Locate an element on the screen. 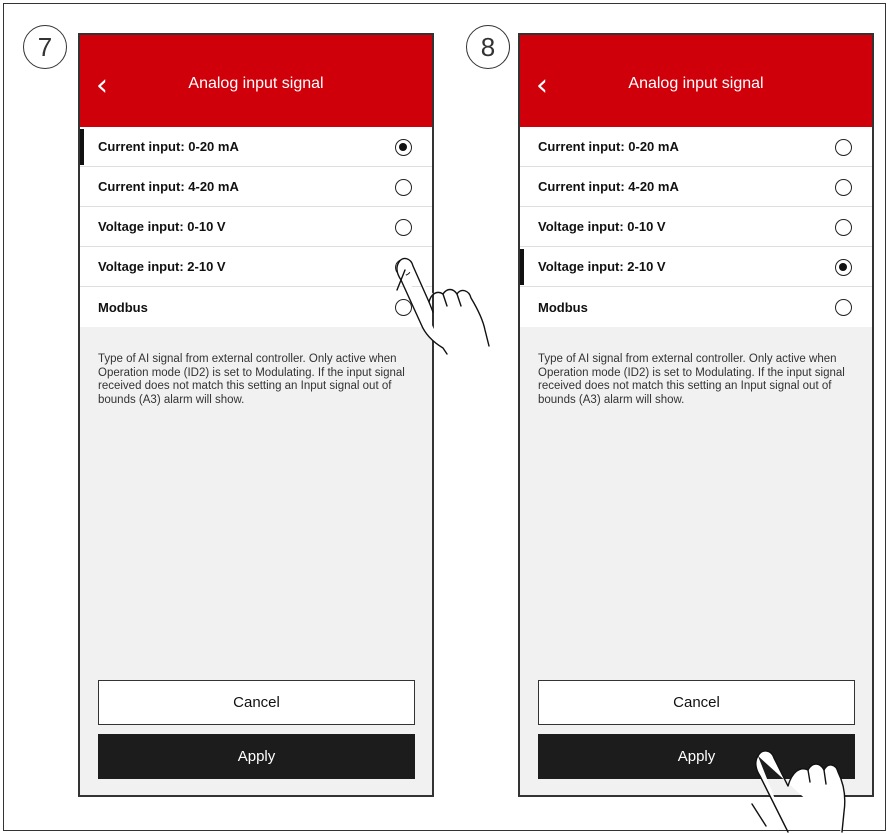  apply-button: Apply is located at coordinates (256, 756).